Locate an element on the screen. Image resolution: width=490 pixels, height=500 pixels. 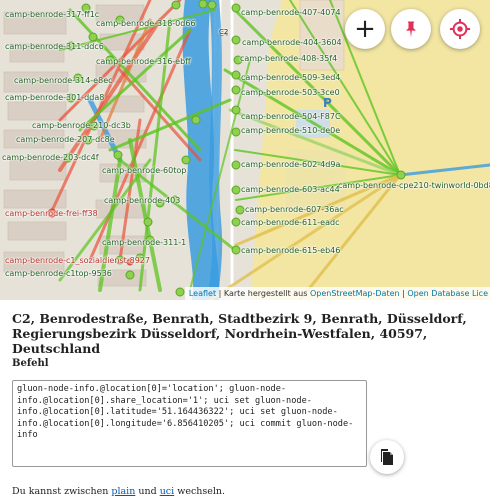
osm-link: OpenStreetMap-Daten is located at coordinates (355, 293).